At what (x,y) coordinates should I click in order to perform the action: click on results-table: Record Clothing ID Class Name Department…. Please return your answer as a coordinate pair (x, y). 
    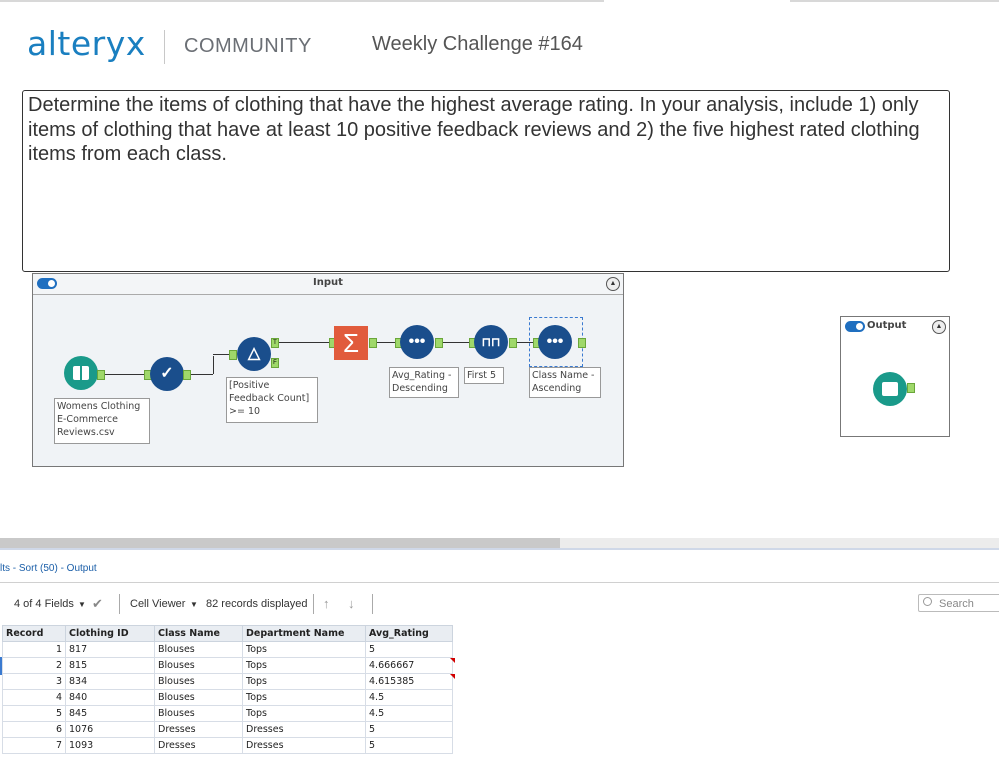
    Looking at the image, I should click on (227, 689).